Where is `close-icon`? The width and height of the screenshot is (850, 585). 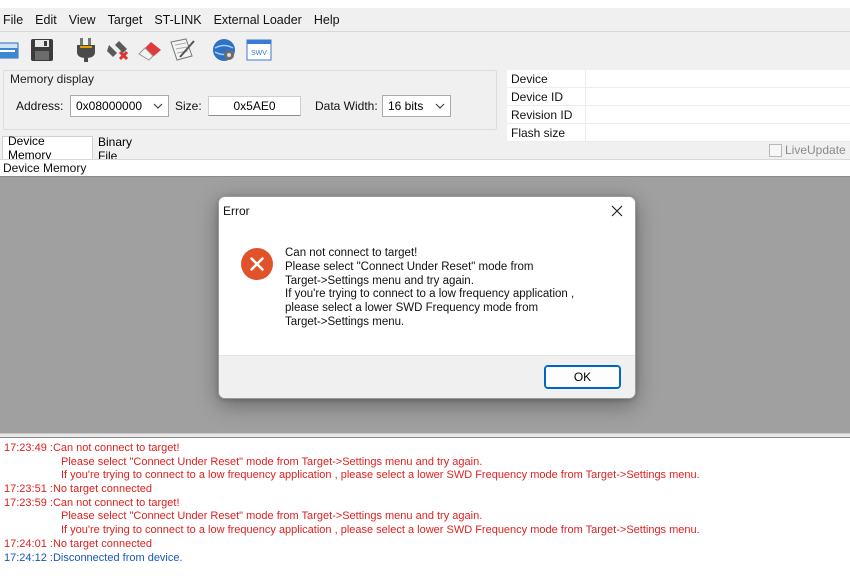 close-icon is located at coordinates (617, 211).